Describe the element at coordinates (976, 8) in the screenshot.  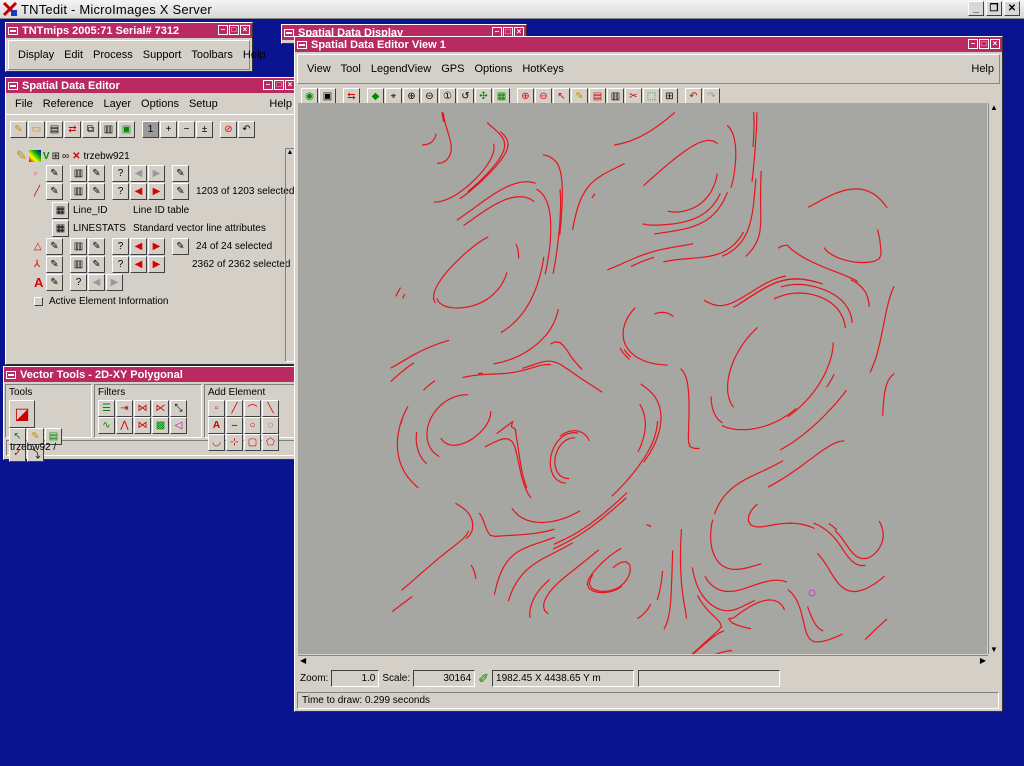
I see `minimize-icon: _` at that location.